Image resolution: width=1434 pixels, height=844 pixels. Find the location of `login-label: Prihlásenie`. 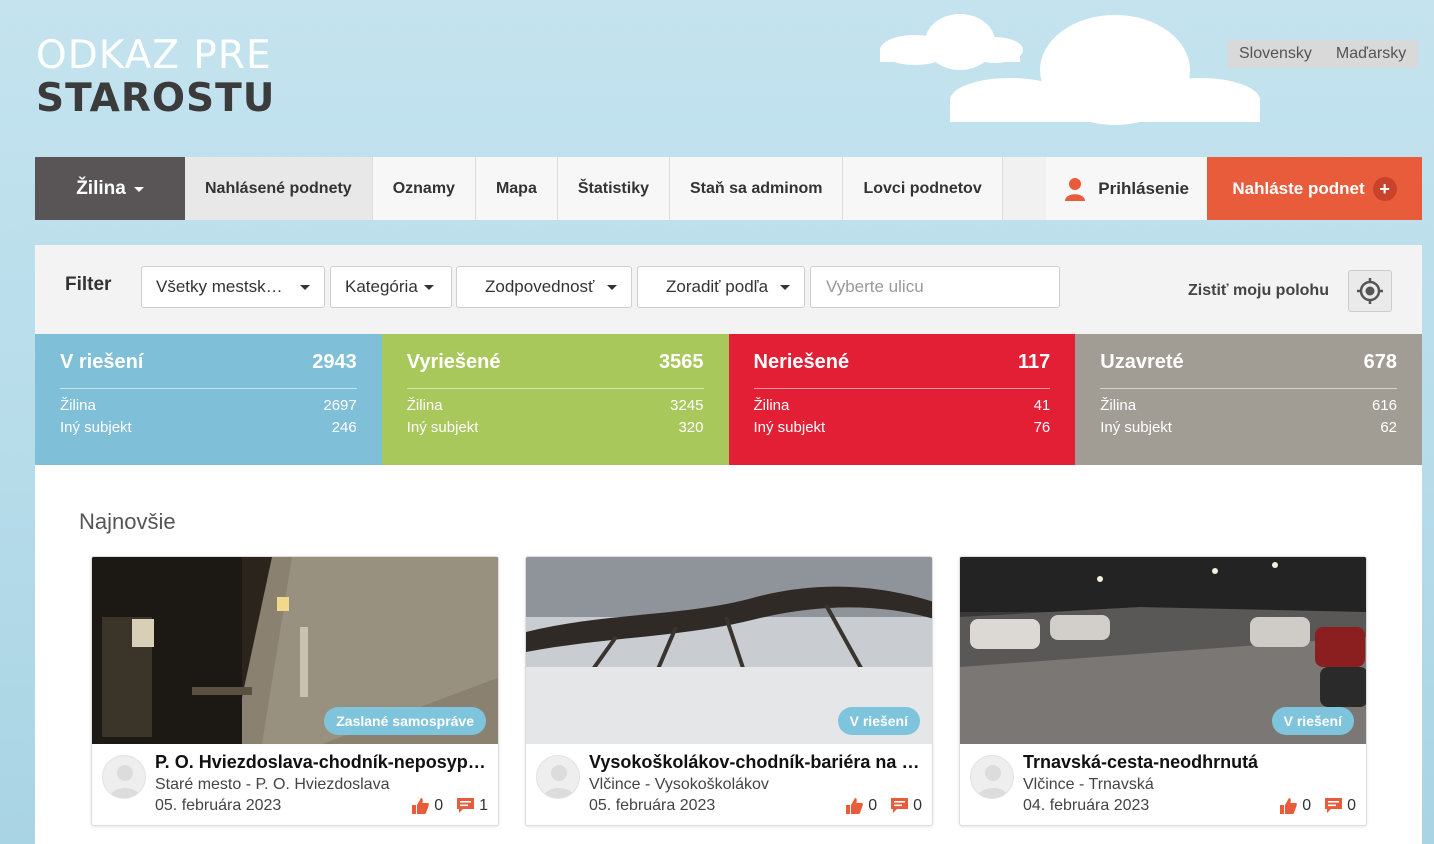

login-label: Prihlásenie is located at coordinates (1143, 188).